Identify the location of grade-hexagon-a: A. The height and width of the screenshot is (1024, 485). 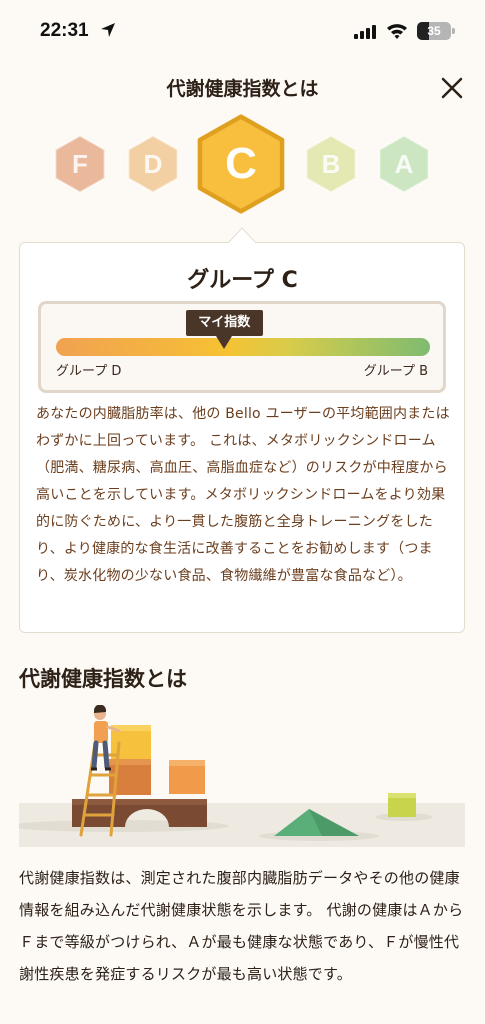
(404, 164).